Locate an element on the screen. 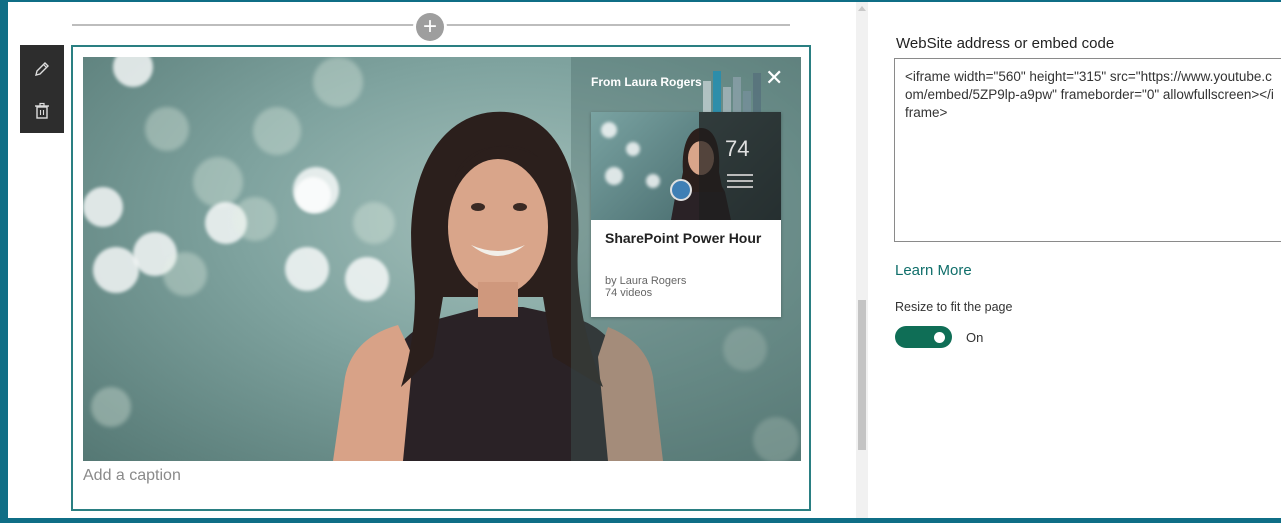  close-icon: ✕ is located at coordinates (774, 77).